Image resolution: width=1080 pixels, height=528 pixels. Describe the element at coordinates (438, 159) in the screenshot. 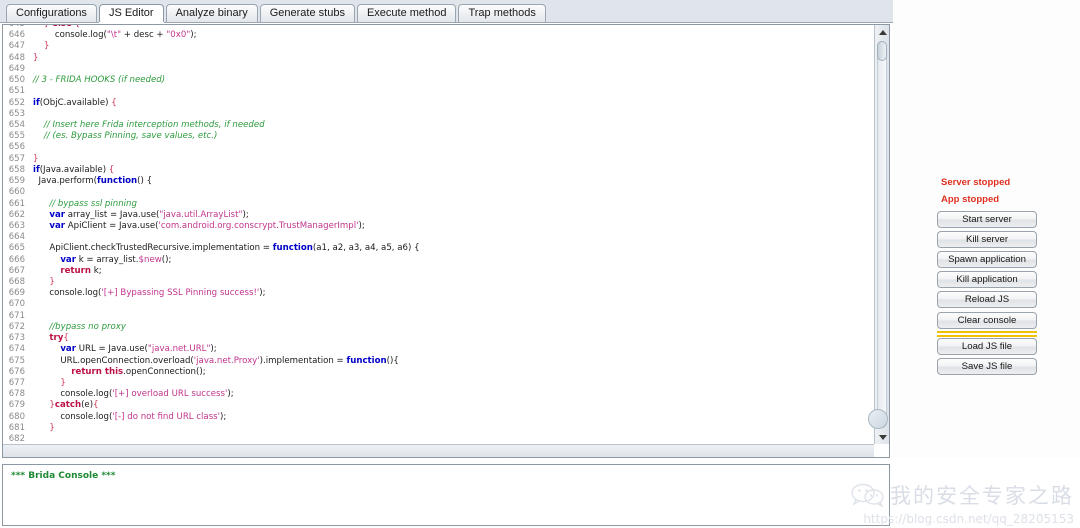

I see `code-line: 657}` at that location.